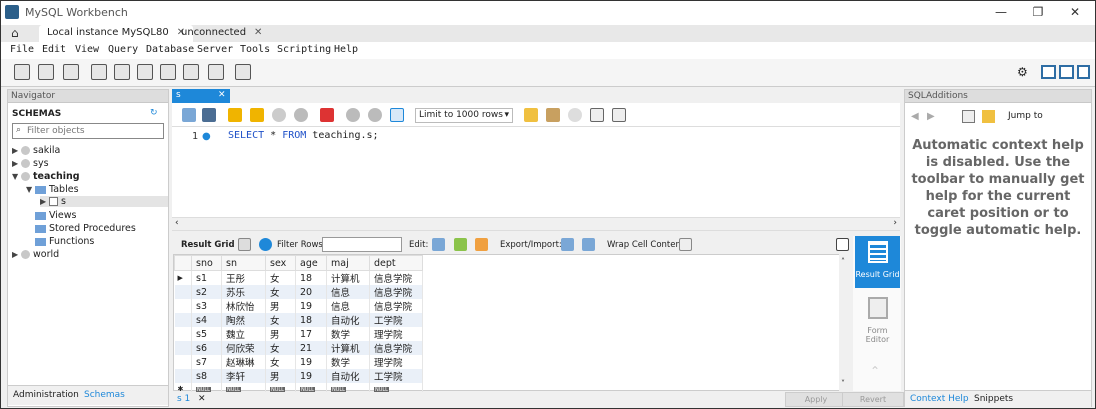 This screenshot has height=409, width=1096. Describe the element at coordinates (85, 228) in the screenshot. I see `tree-stored-procedures: Stored Procedures` at that location.